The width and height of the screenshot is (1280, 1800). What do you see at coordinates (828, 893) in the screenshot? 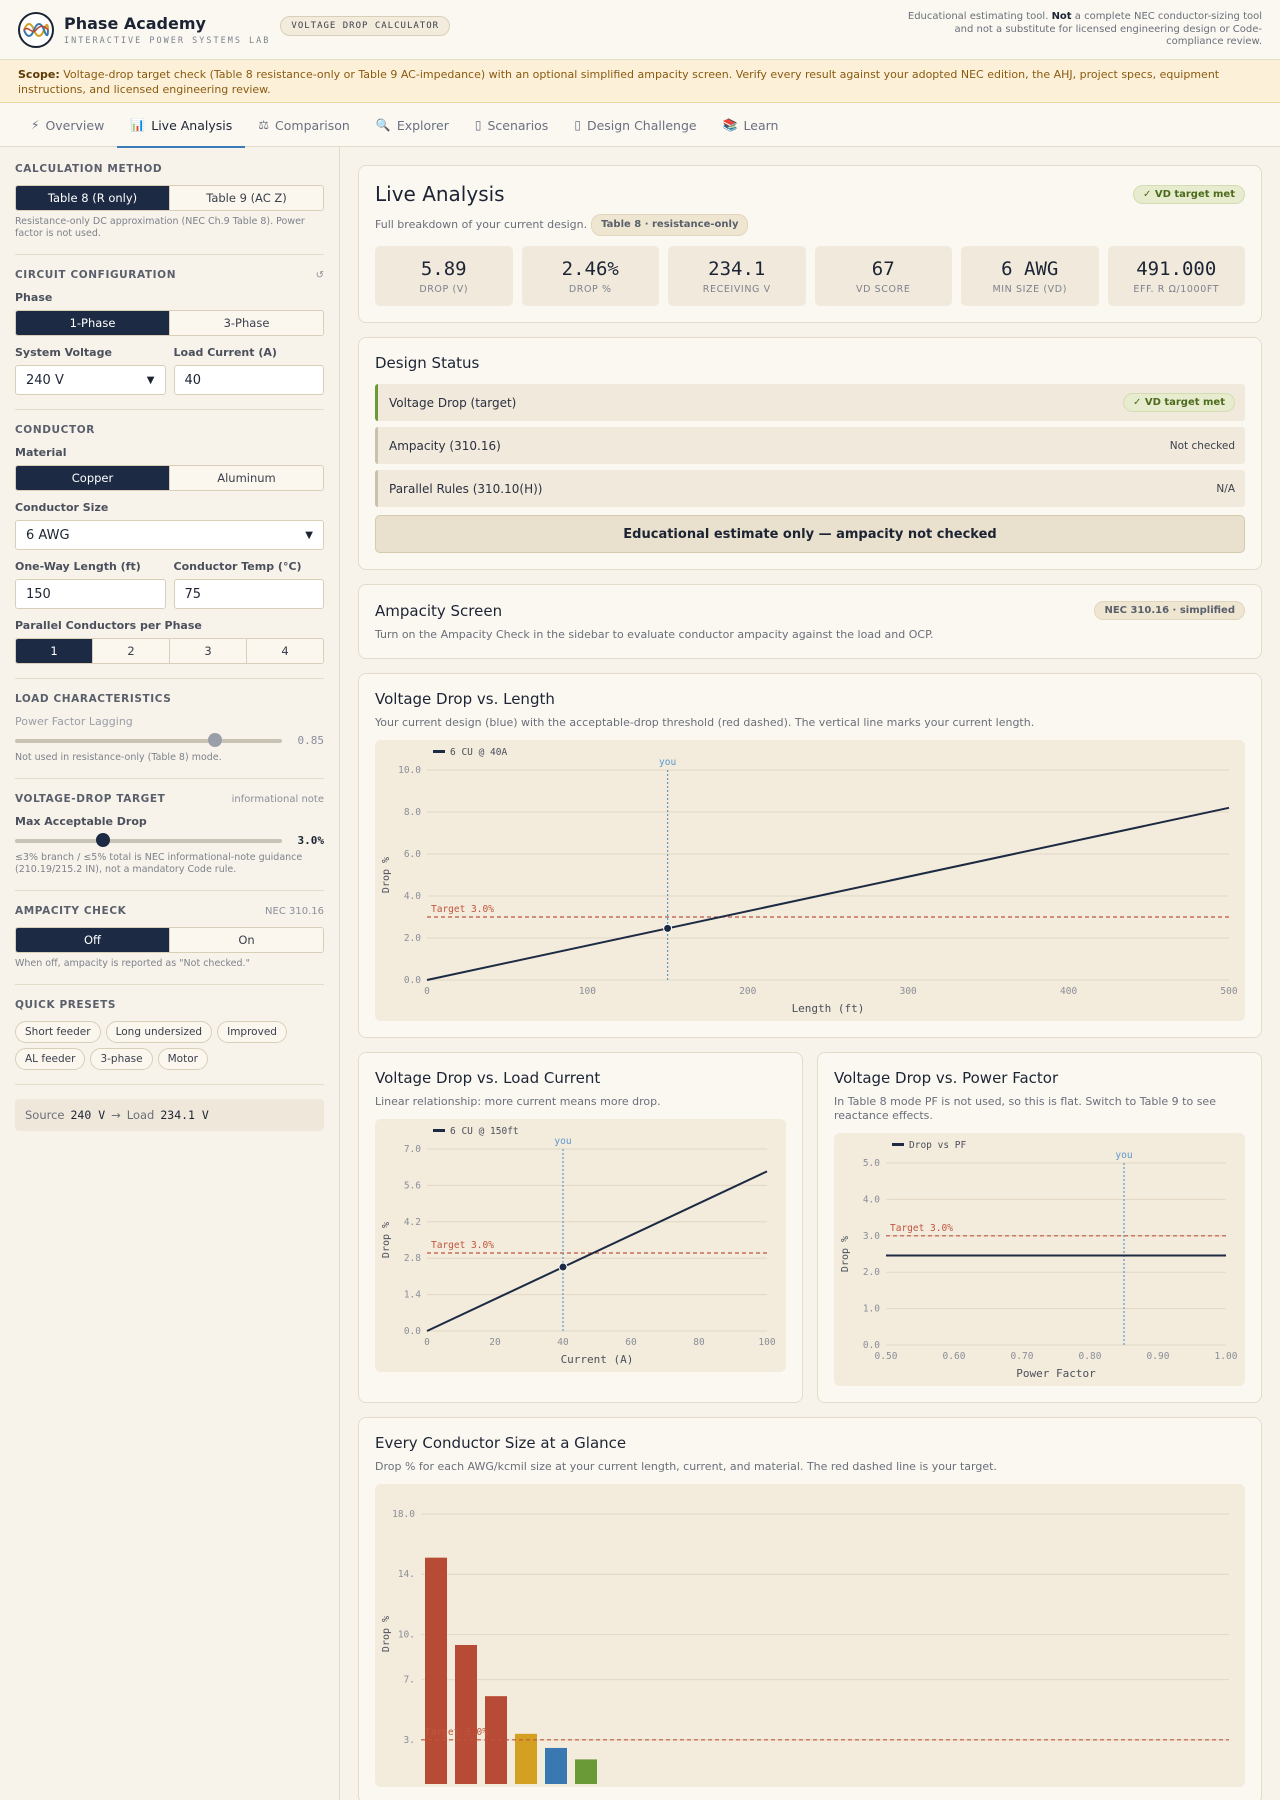
I see `series-line` at bounding box center [828, 893].